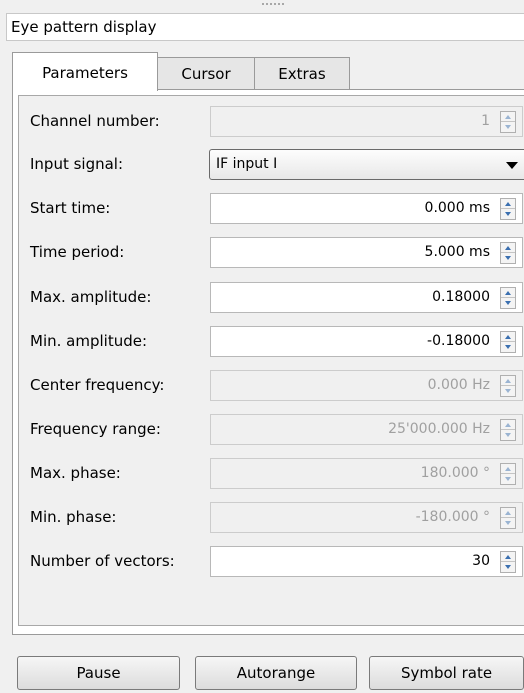  What do you see at coordinates (302, 73) in the screenshot?
I see `tab-extras: Extras` at bounding box center [302, 73].